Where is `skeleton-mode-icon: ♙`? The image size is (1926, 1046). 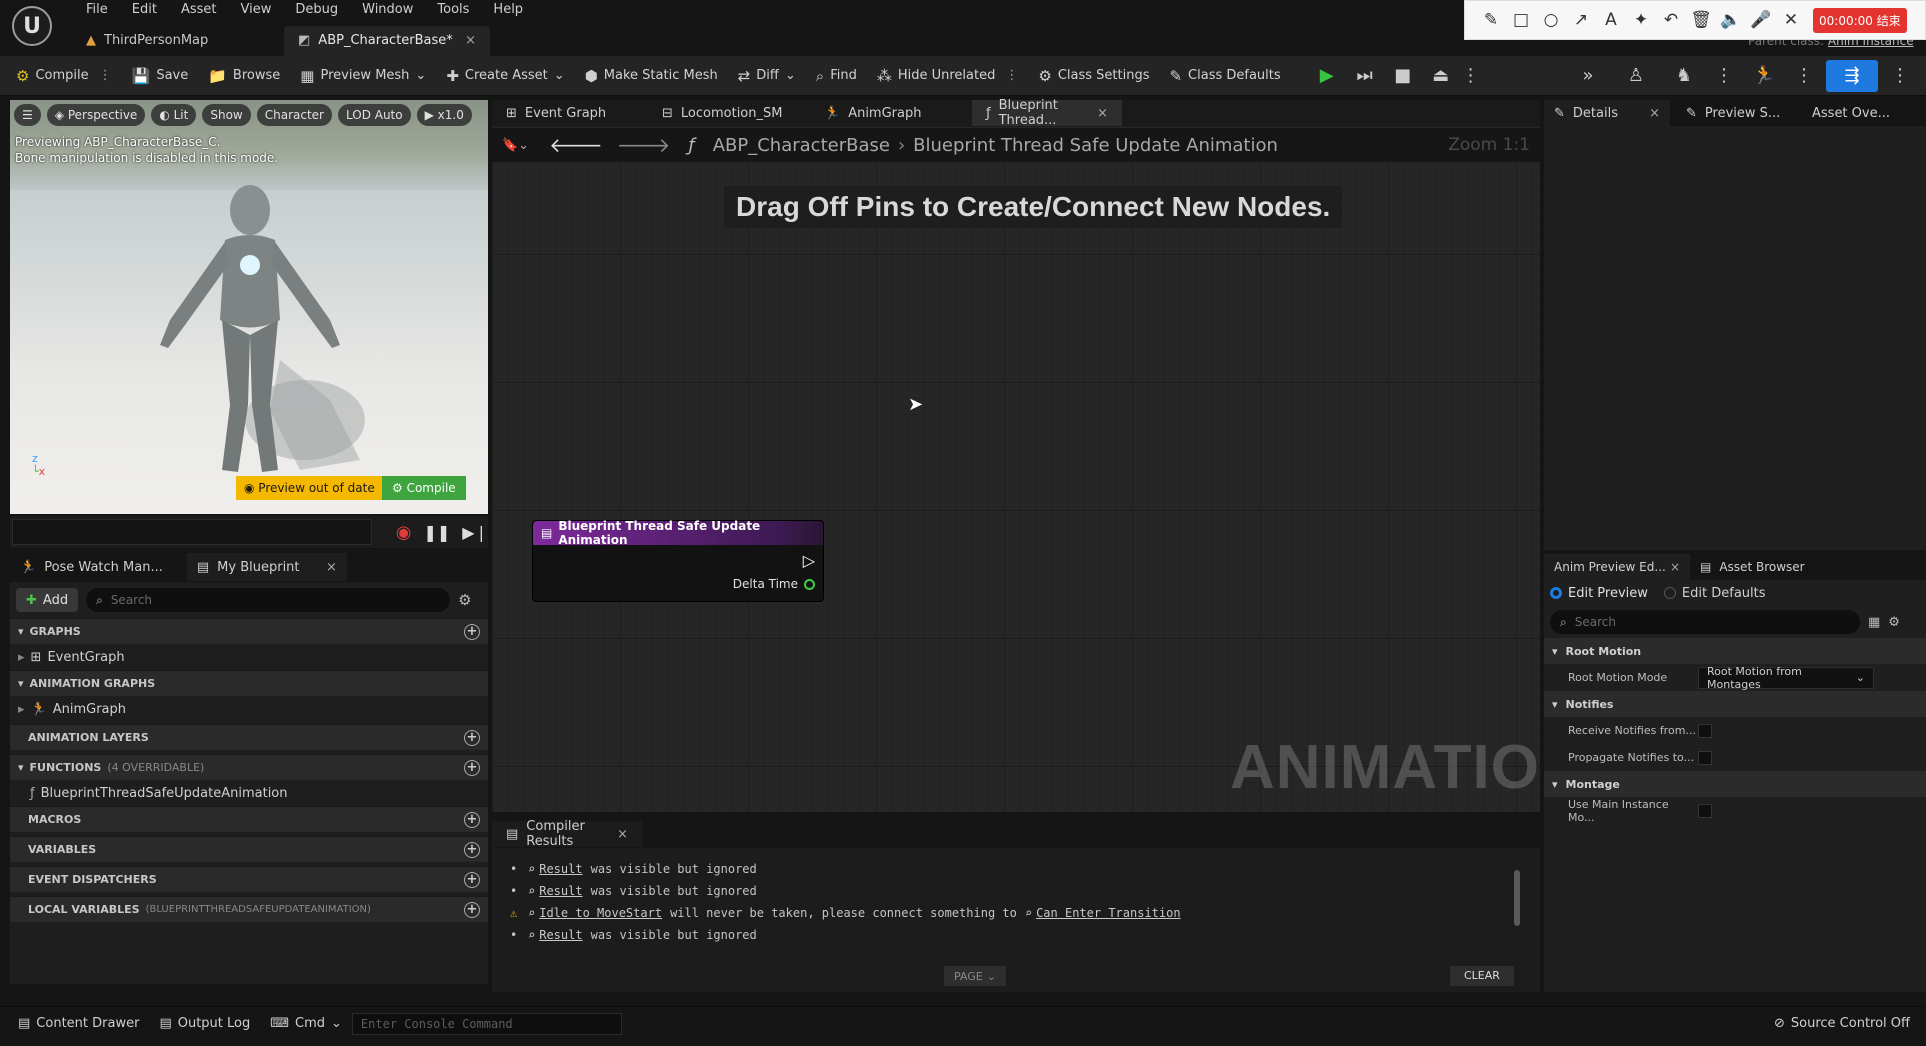 skeleton-mode-icon: ♙ is located at coordinates (1636, 76).